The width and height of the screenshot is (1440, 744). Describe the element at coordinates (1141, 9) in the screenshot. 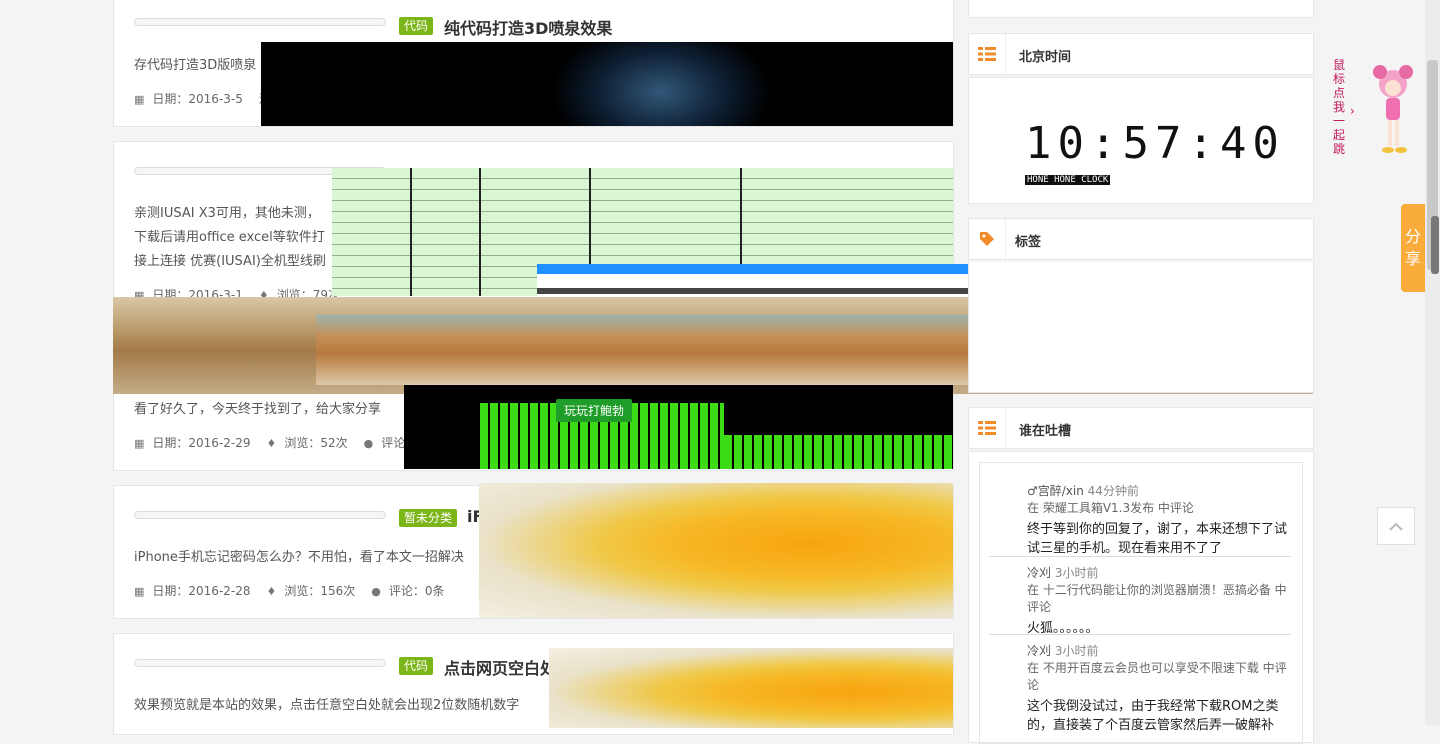

I see `search-widget` at that location.